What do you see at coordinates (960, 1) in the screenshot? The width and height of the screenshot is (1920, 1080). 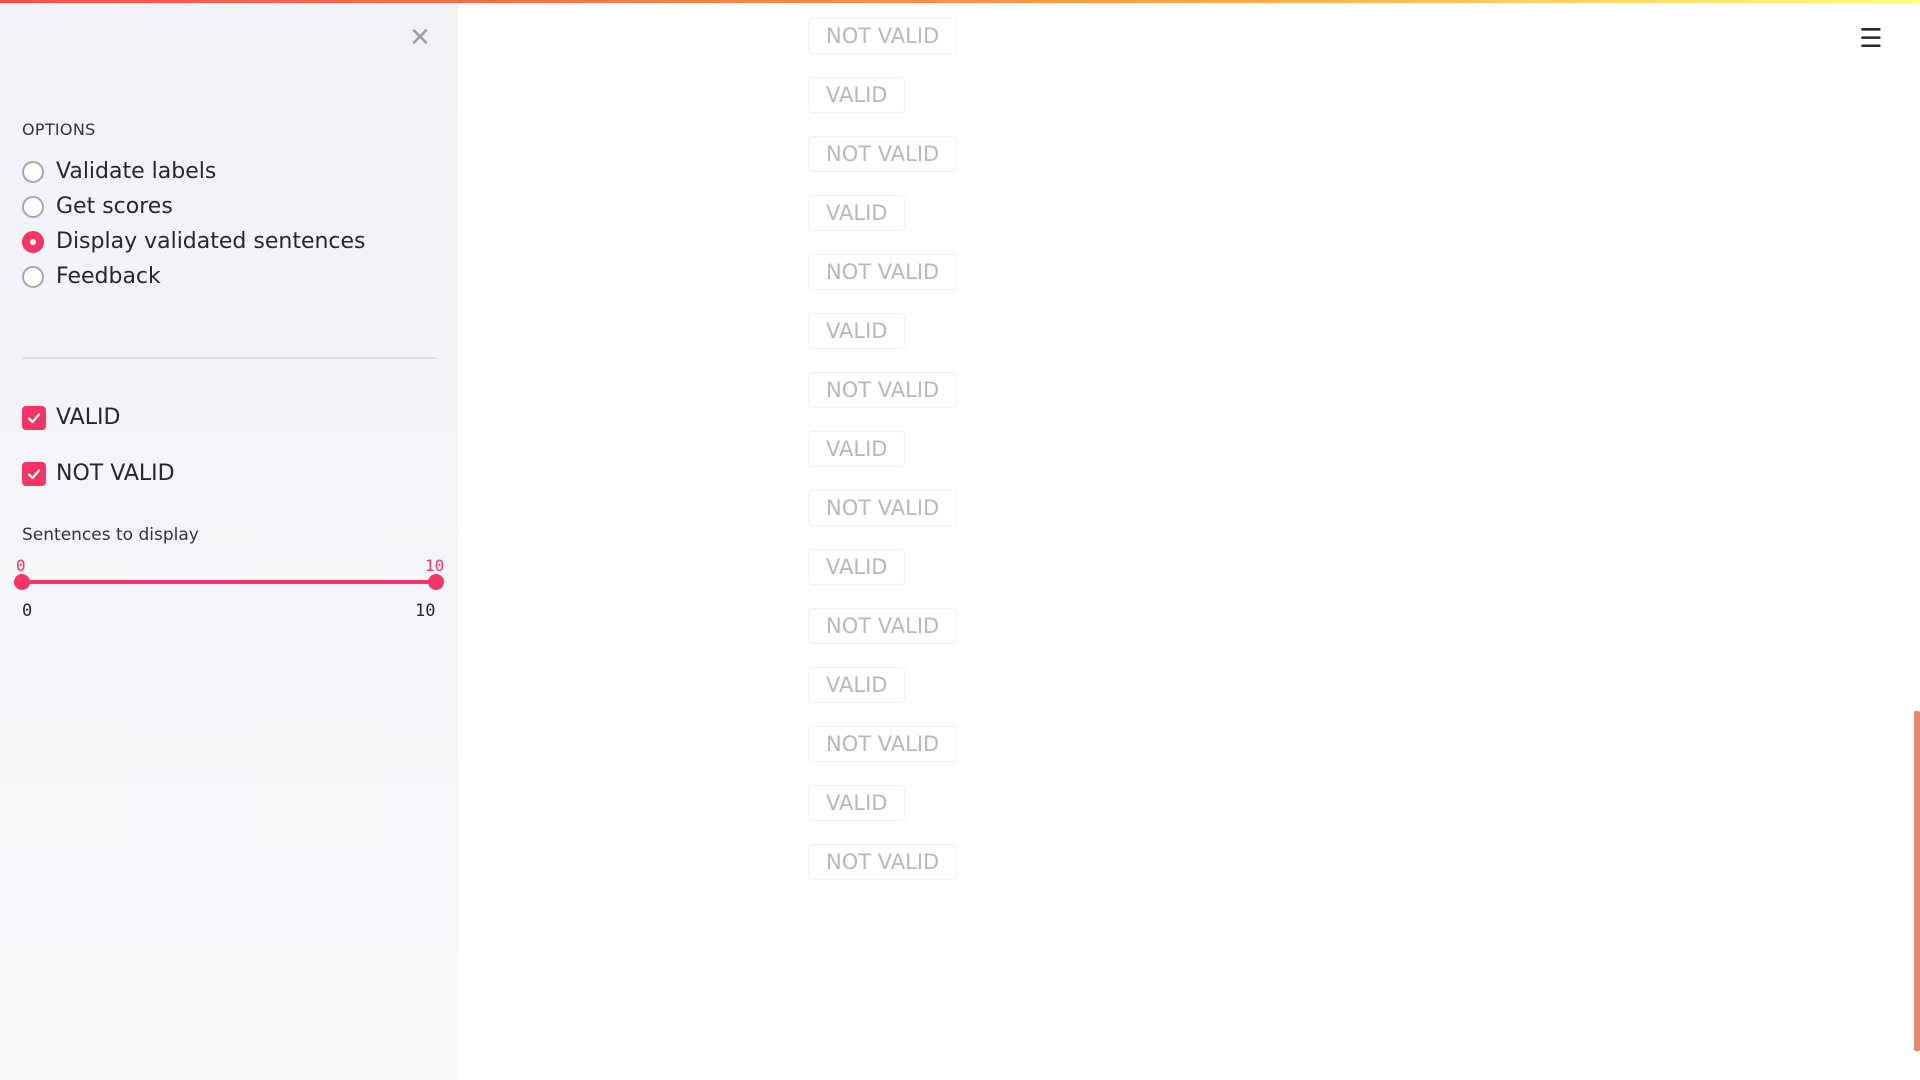 I see `top-decoration-stripe` at bounding box center [960, 1].